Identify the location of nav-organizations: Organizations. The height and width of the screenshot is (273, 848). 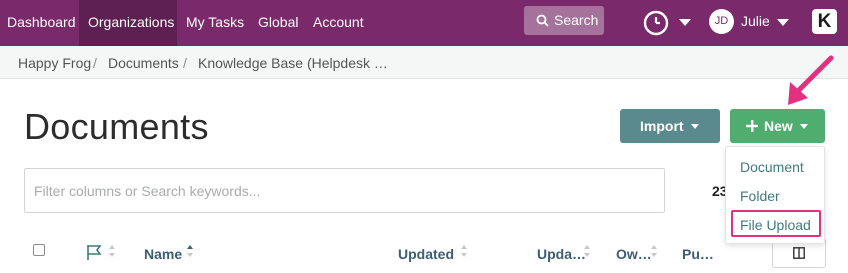
(128, 23).